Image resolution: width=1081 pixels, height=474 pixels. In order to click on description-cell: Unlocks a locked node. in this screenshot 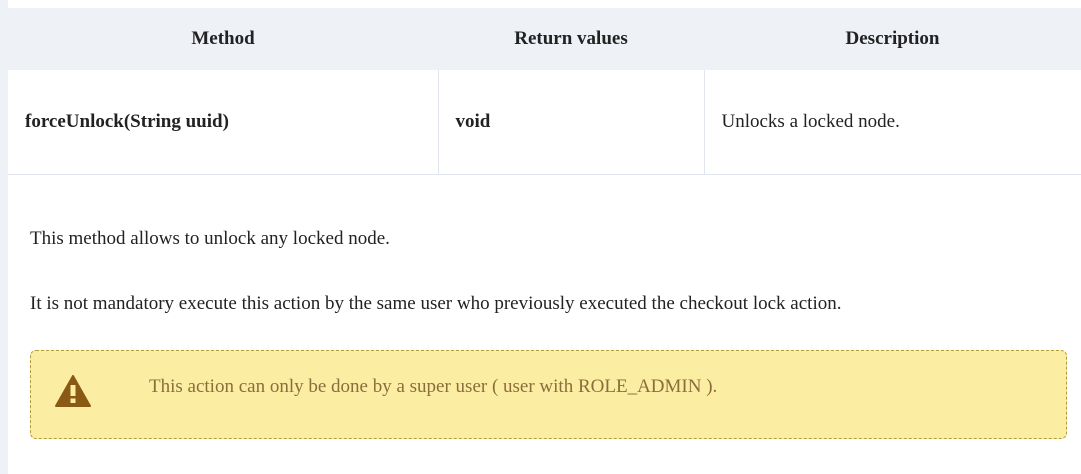, I will do `click(892, 122)`.